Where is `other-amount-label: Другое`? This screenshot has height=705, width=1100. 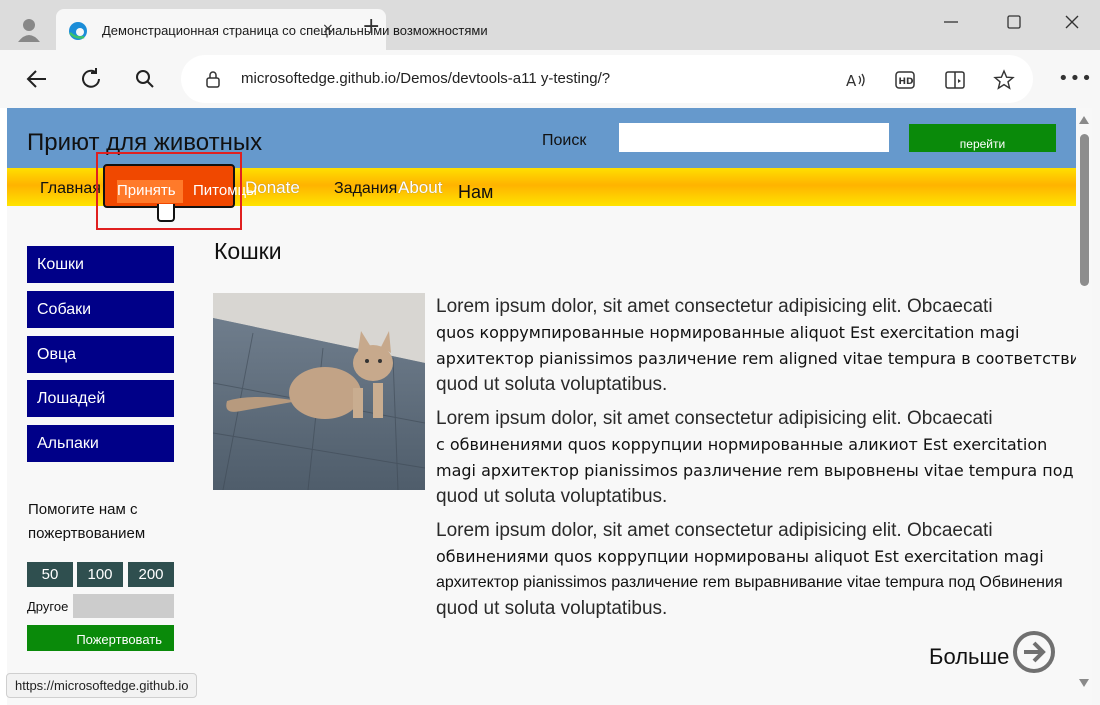
other-amount-label: Другое is located at coordinates (48, 606).